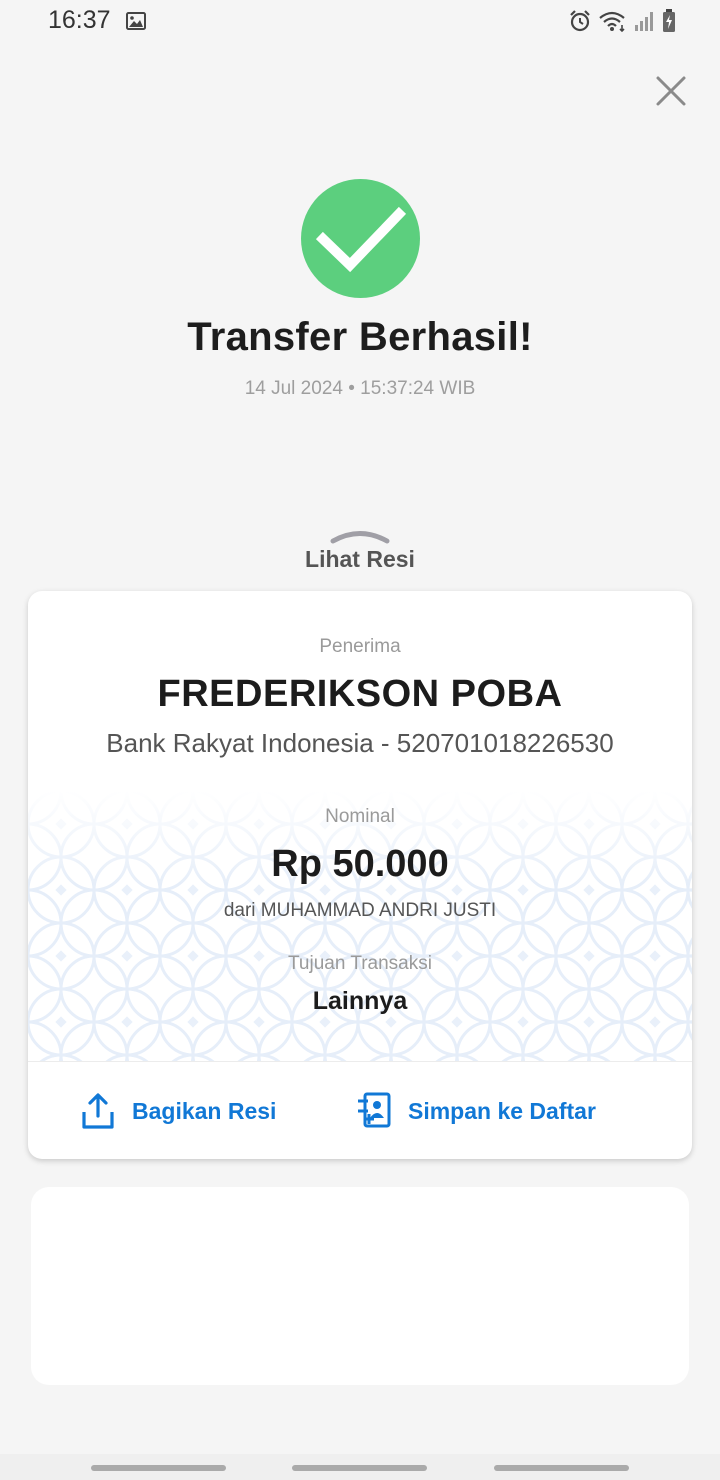  I want to click on page-title: Transfer Berhasil!, so click(360, 337).